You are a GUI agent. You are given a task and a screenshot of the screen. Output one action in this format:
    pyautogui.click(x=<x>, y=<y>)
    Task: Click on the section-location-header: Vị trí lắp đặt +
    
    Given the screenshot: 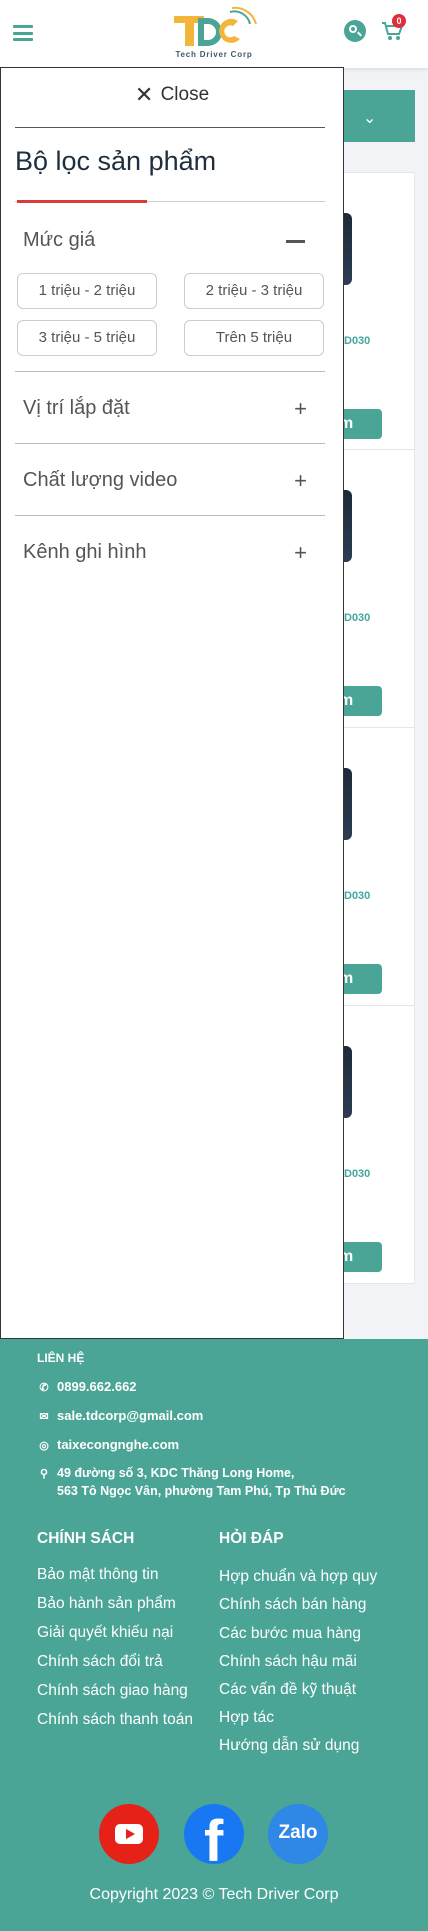 What is the action you would take?
    pyautogui.click(x=170, y=409)
    